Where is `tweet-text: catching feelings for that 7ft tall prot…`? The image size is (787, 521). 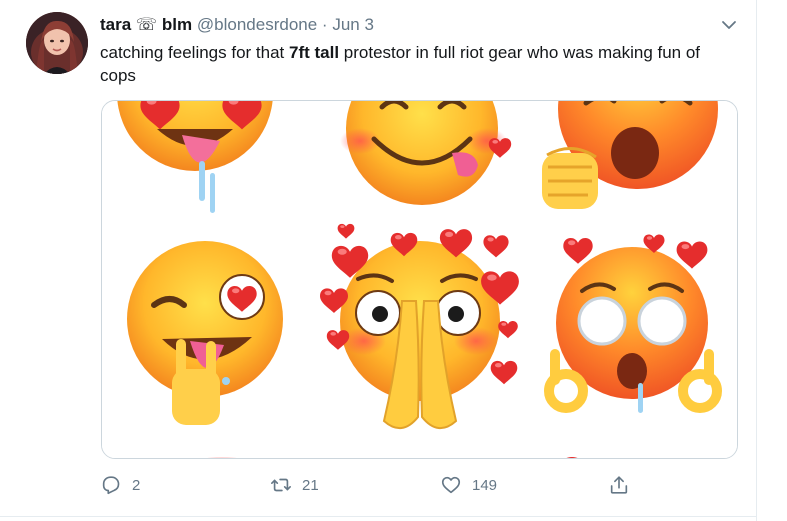
tweet-text: catching feelings for that 7ft tall prot… is located at coordinates (420, 64).